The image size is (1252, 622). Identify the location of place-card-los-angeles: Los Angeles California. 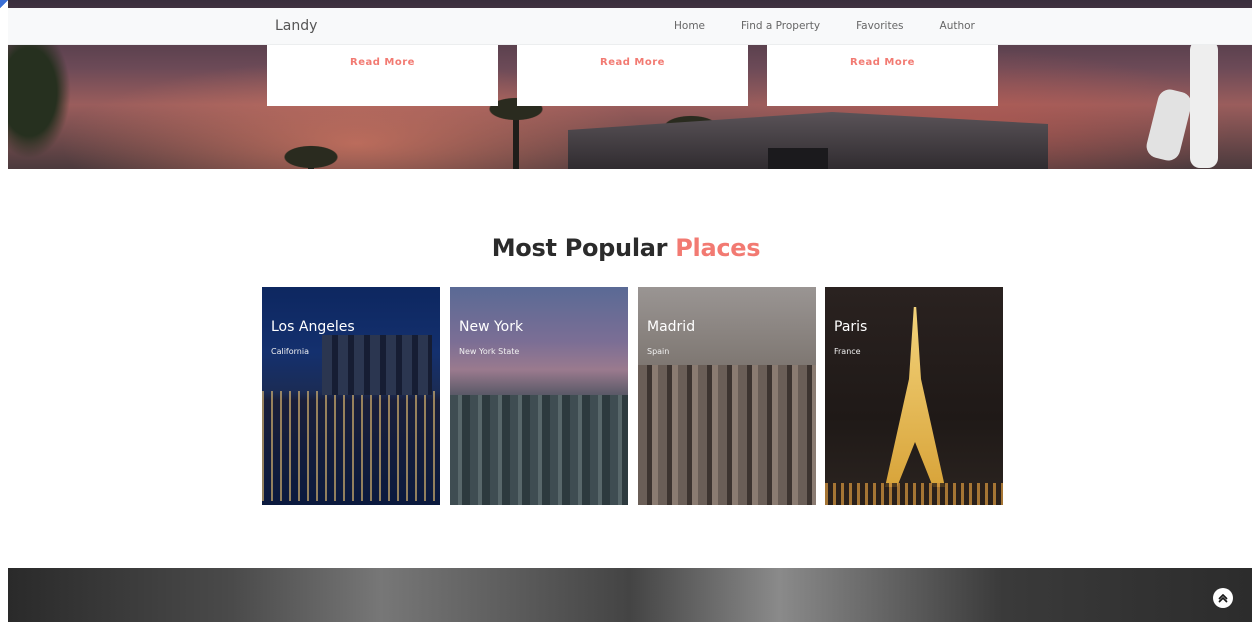
(351, 396).